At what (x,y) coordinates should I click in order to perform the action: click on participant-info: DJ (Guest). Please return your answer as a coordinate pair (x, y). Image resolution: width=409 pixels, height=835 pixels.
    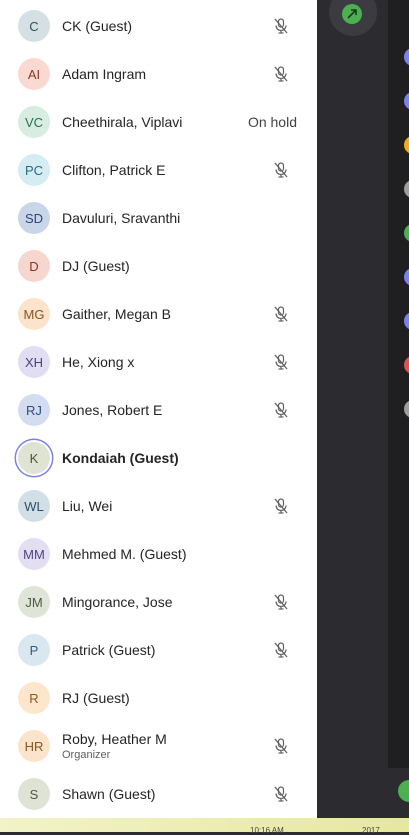
    Looking at the image, I should click on (96, 266).